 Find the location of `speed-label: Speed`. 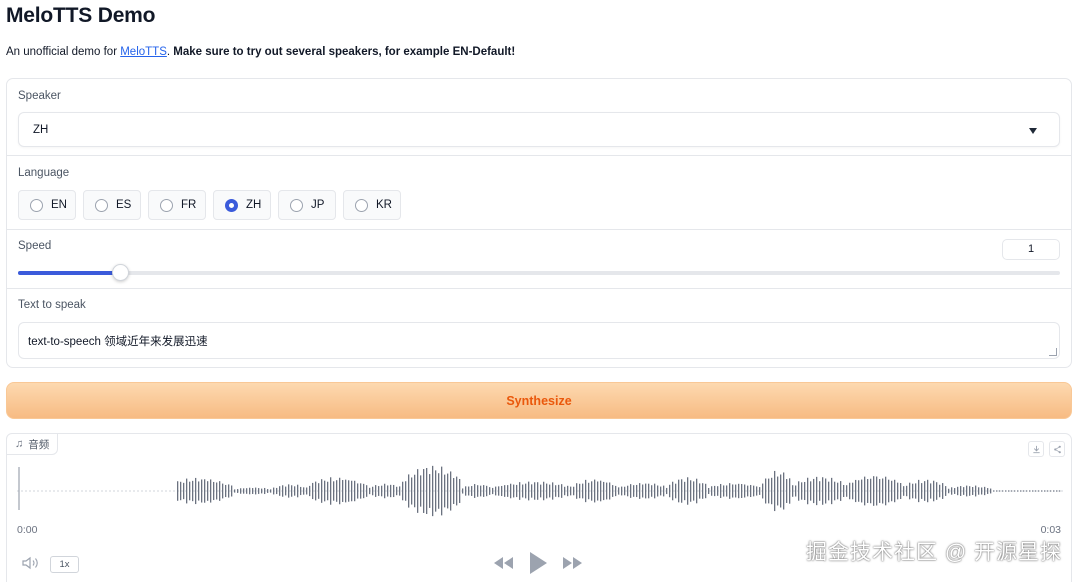

speed-label: Speed is located at coordinates (35, 246).